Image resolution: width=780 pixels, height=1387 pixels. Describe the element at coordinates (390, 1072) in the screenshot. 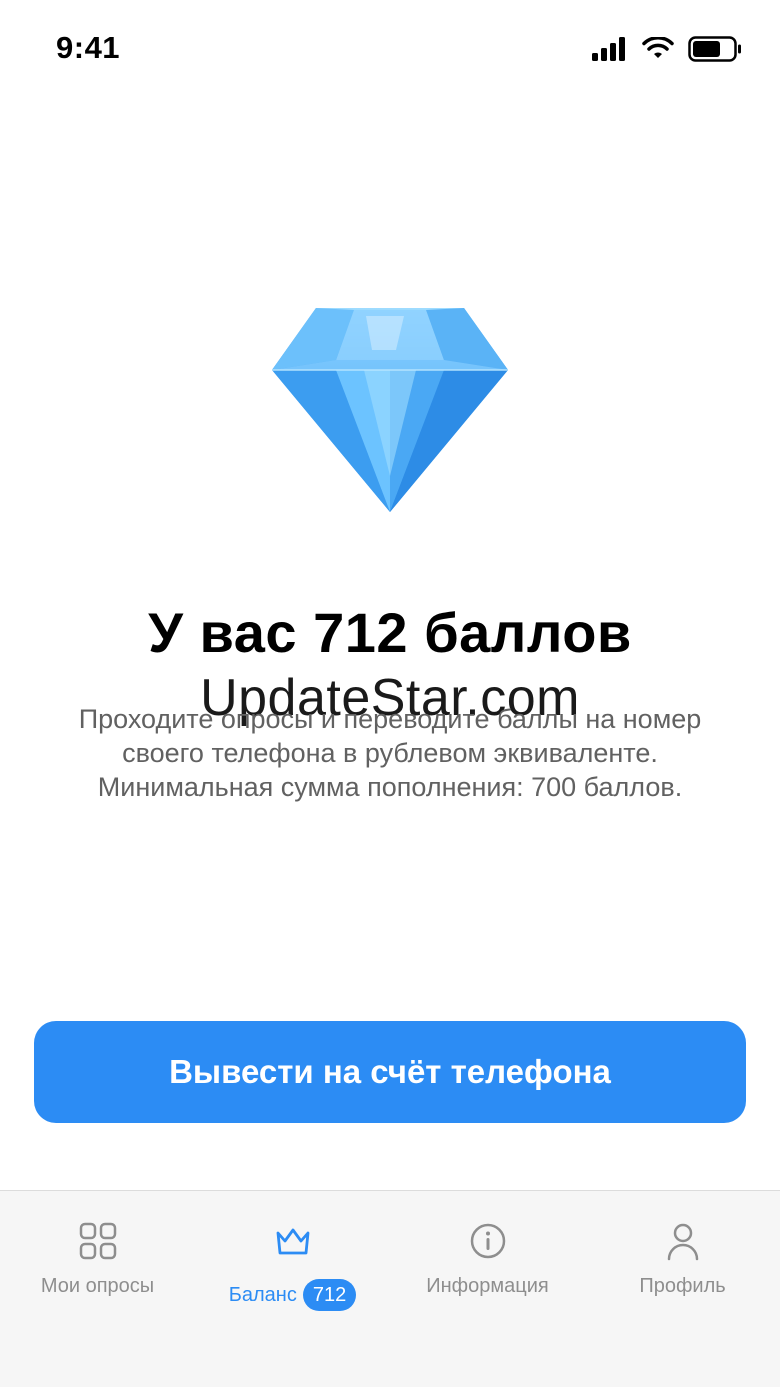

I see `withdraw-to-phone-button: Вывести на счёт телефона` at that location.